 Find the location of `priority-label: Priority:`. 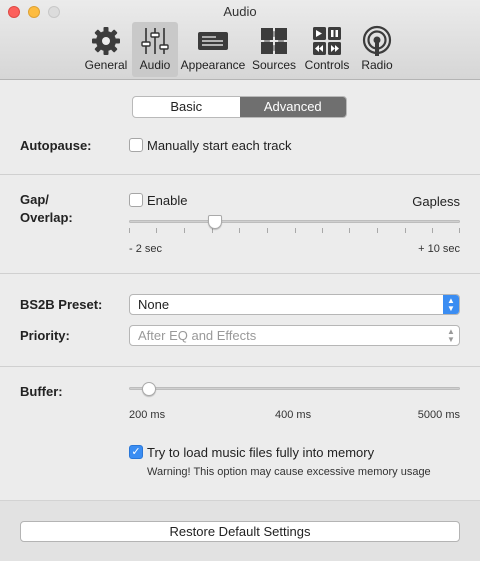

priority-label: Priority: is located at coordinates (45, 335).